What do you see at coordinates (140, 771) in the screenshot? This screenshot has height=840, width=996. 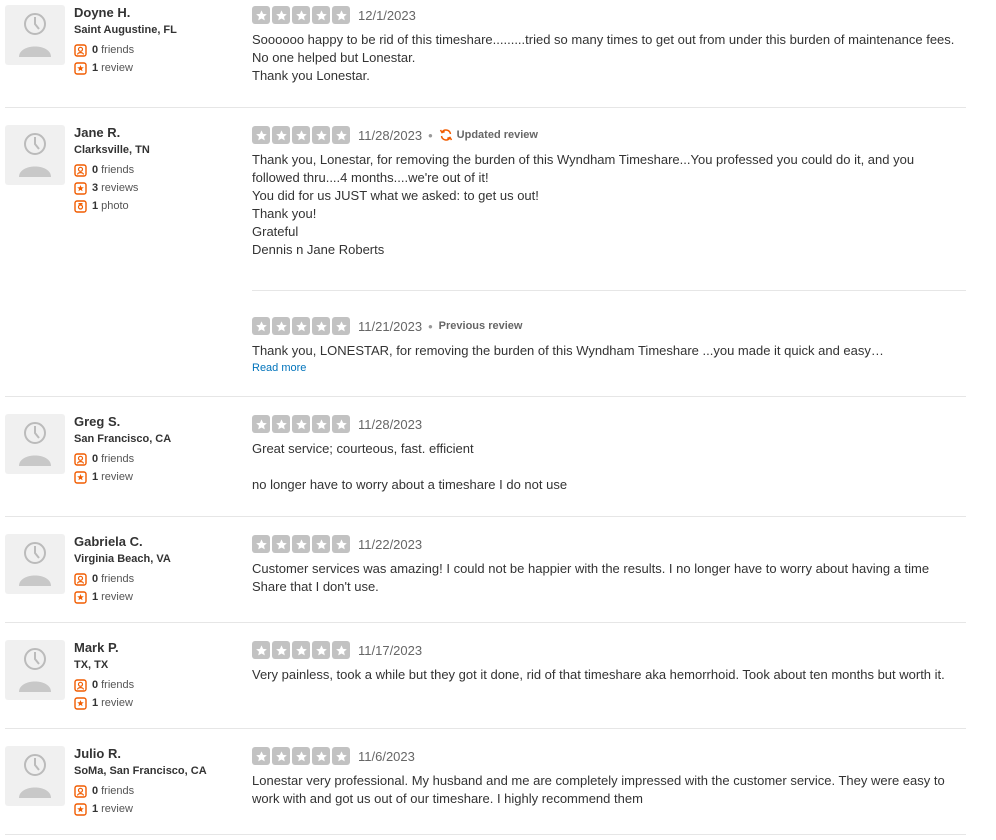 I see `user-location: SoMa, San Francisco, CA` at bounding box center [140, 771].